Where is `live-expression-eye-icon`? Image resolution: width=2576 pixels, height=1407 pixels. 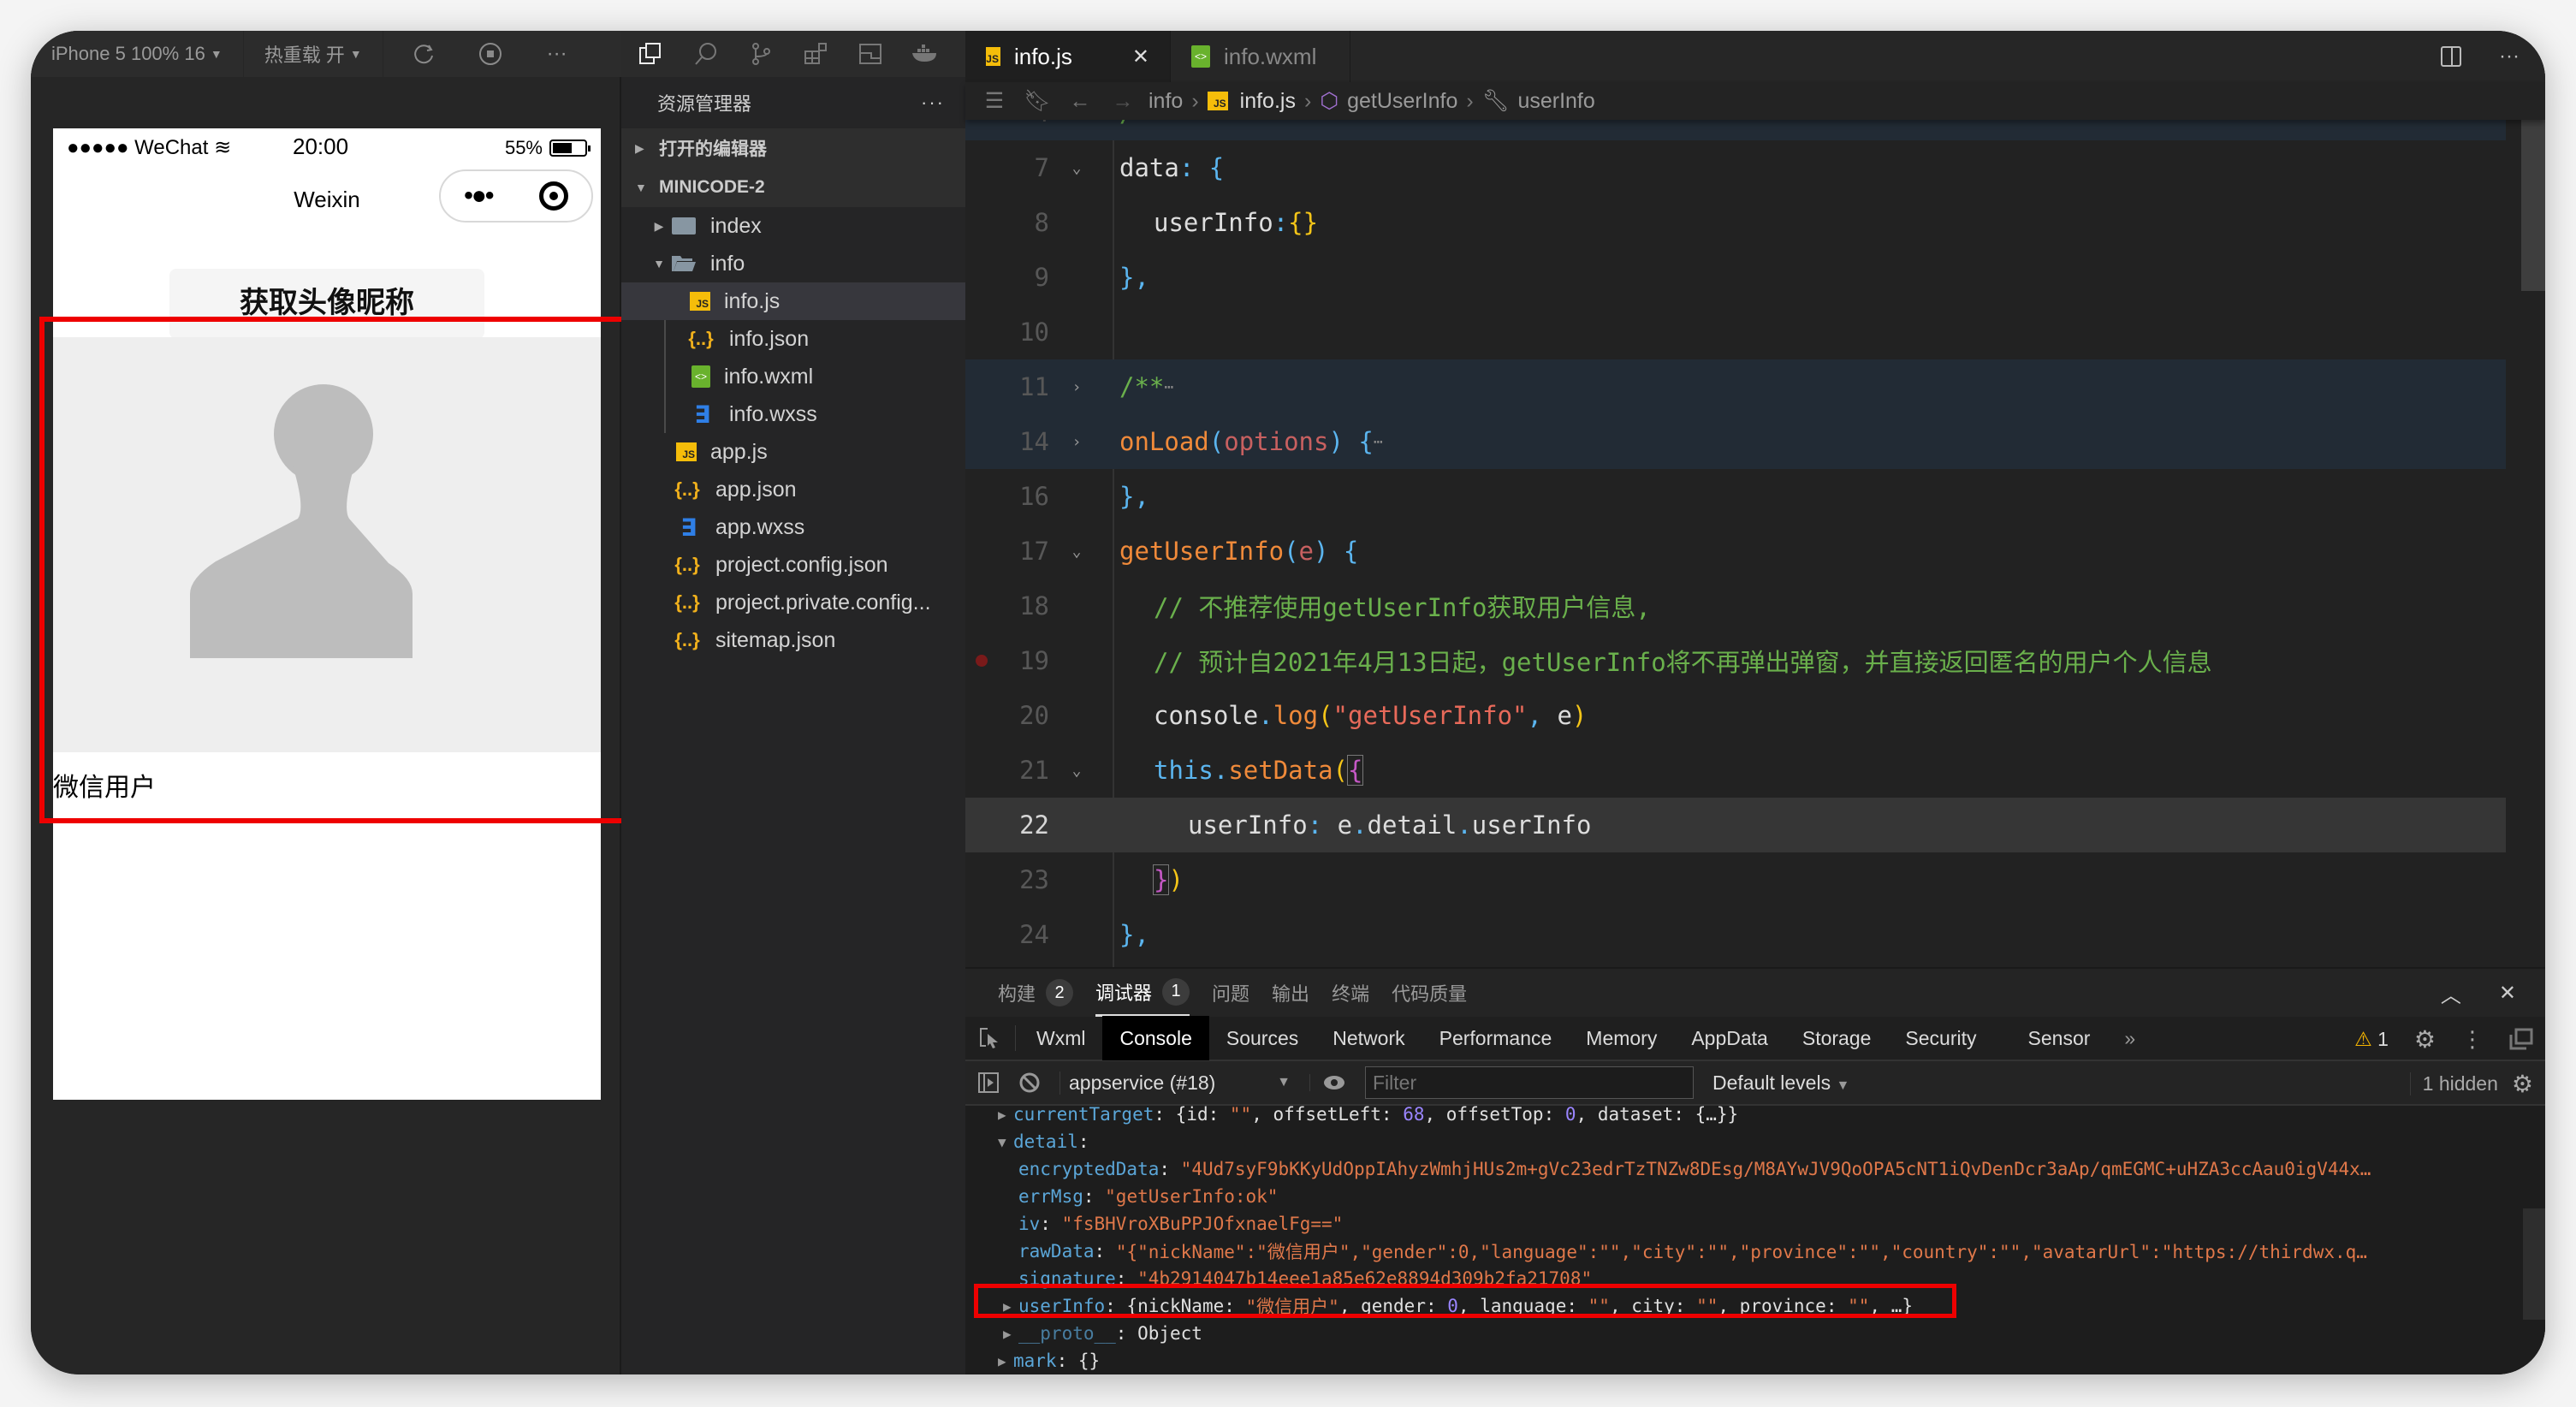
live-expression-eye-icon is located at coordinates (1327, 1082).